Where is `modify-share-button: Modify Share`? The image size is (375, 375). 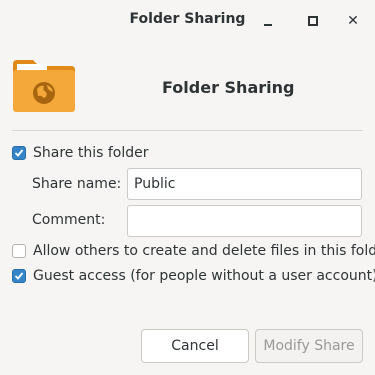 modify-share-button: Modify Share is located at coordinates (309, 346).